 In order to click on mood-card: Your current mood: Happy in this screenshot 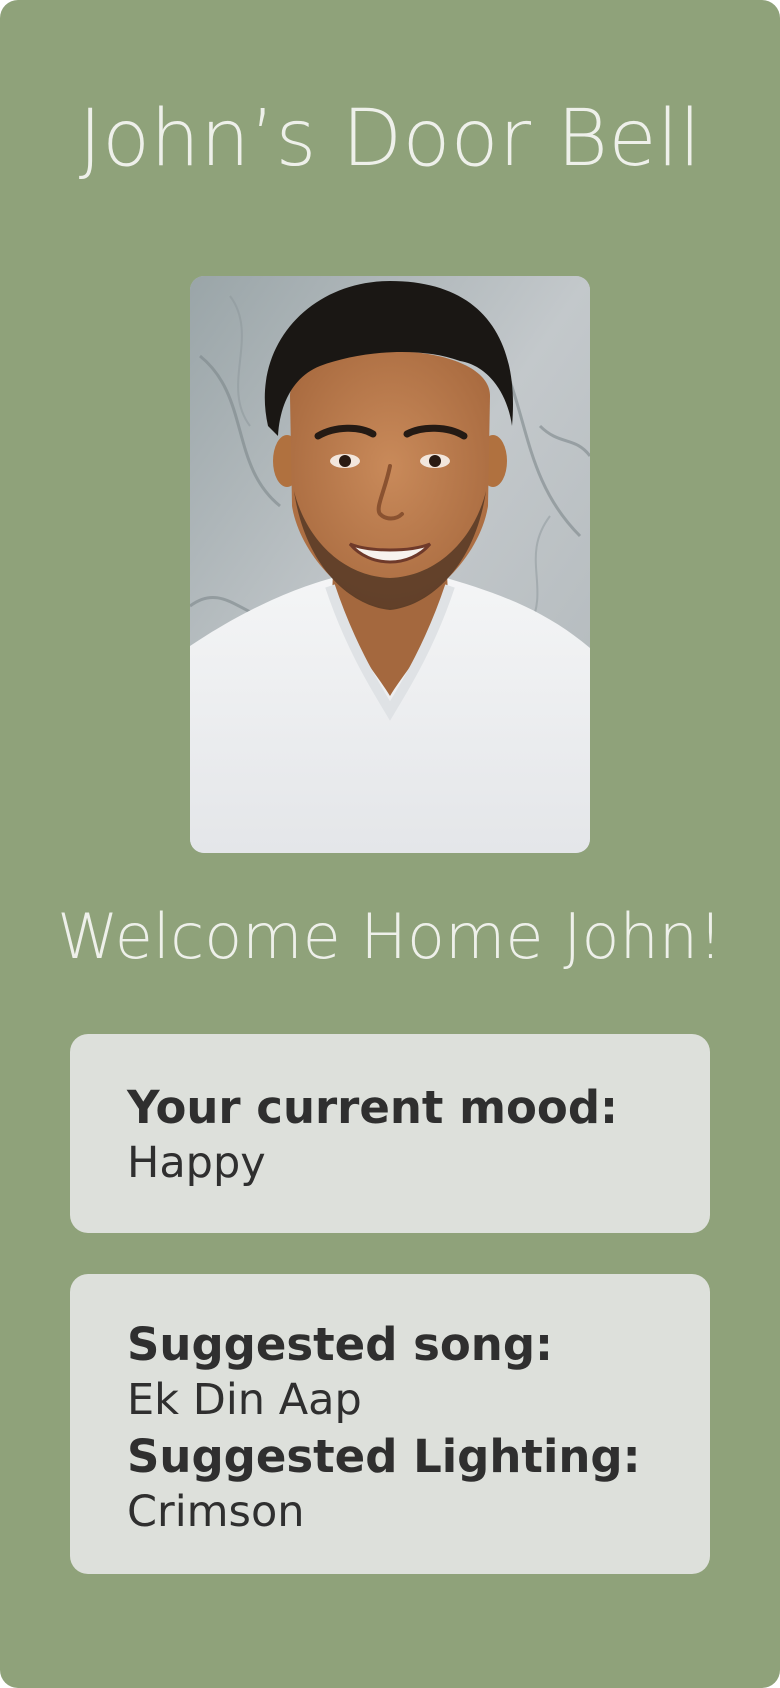, I will do `click(390, 1133)`.